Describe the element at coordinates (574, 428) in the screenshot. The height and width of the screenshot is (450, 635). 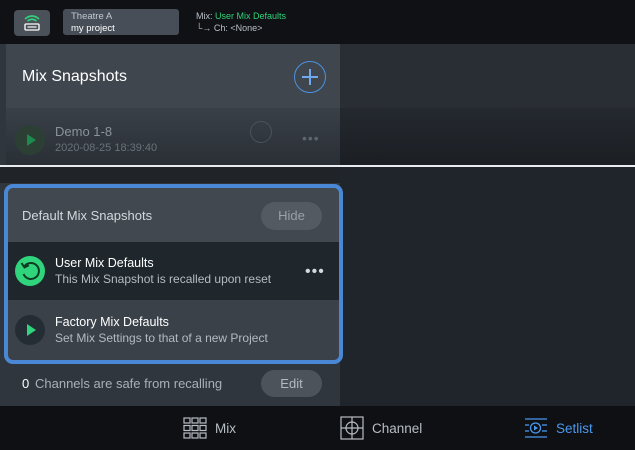
I see `tab-setlist-label: Setlist` at that location.